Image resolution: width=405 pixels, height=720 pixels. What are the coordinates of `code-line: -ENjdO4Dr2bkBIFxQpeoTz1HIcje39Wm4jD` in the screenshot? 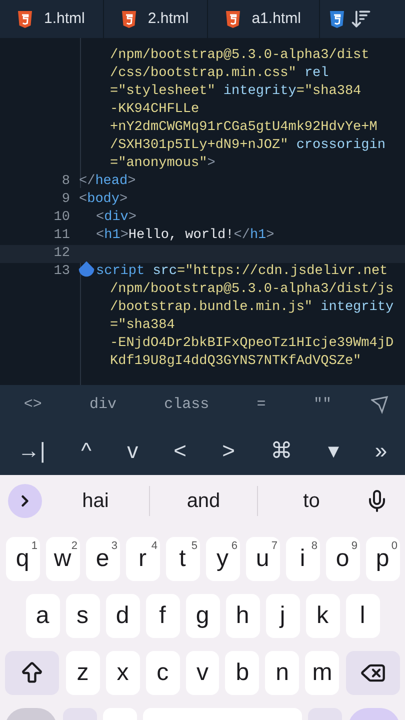 It's located at (252, 343).